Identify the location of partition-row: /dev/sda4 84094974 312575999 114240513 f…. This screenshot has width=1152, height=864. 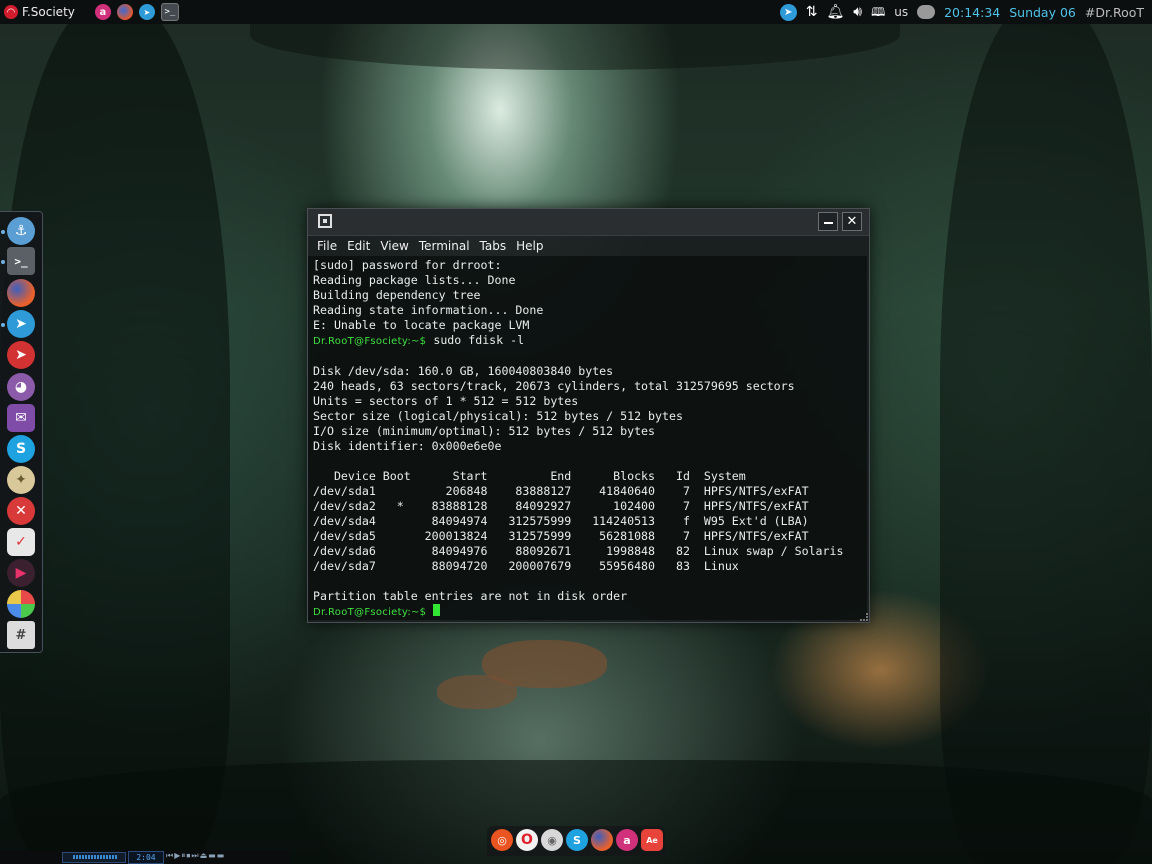
(561, 521).